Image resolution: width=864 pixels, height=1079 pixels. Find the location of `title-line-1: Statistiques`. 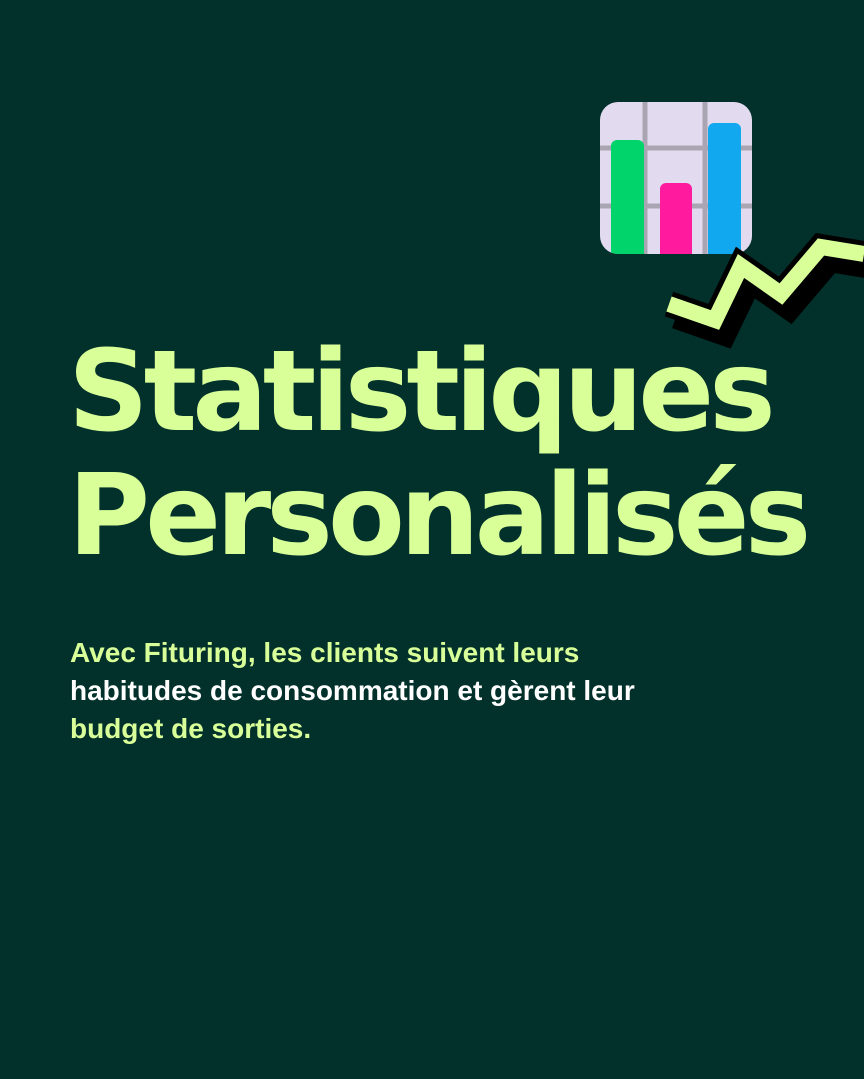

title-line-1: Statistiques is located at coordinates (422, 392).